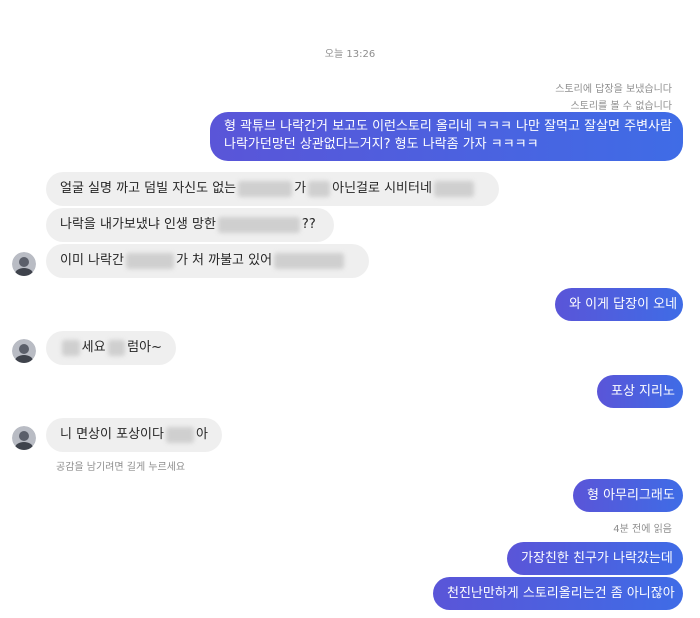 The image size is (700, 618). What do you see at coordinates (308, 224) in the screenshot?
I see `message-text: ??` at bounding box center [308, 224].